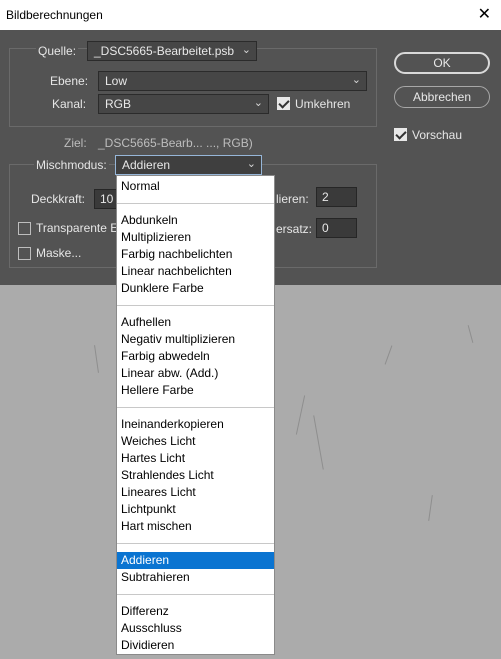  What do you see at coordinates (195, 237) in the screenshot?
I see `blend-mode-option: Multiplizieren` at bounding box center [195, 237].